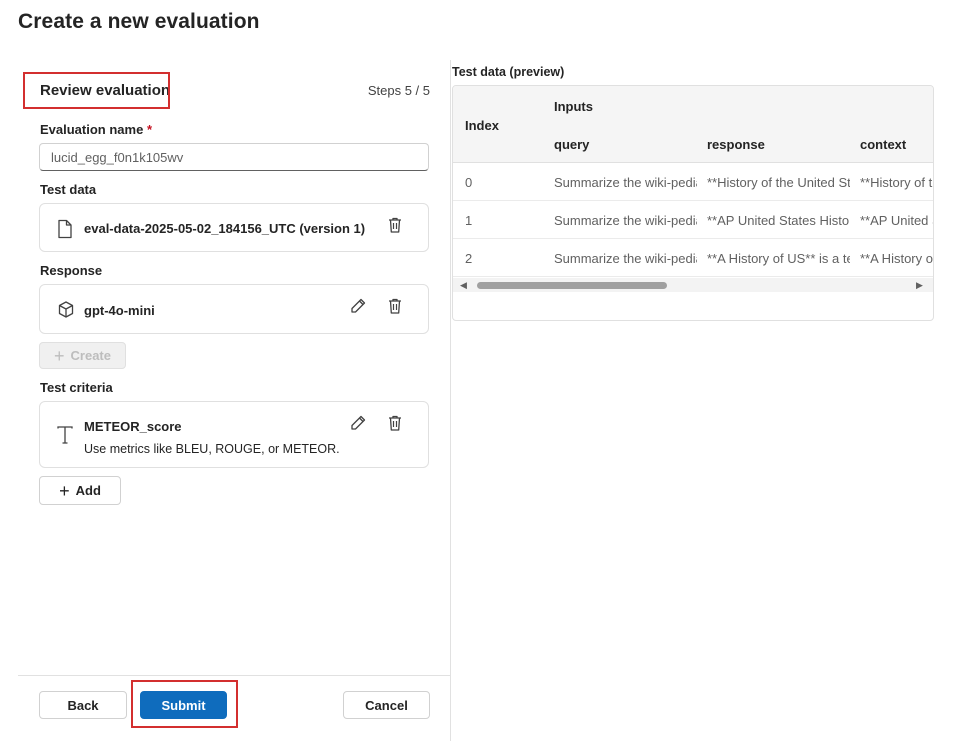  I want to click on add-button-label: Add, so click(88, 490).